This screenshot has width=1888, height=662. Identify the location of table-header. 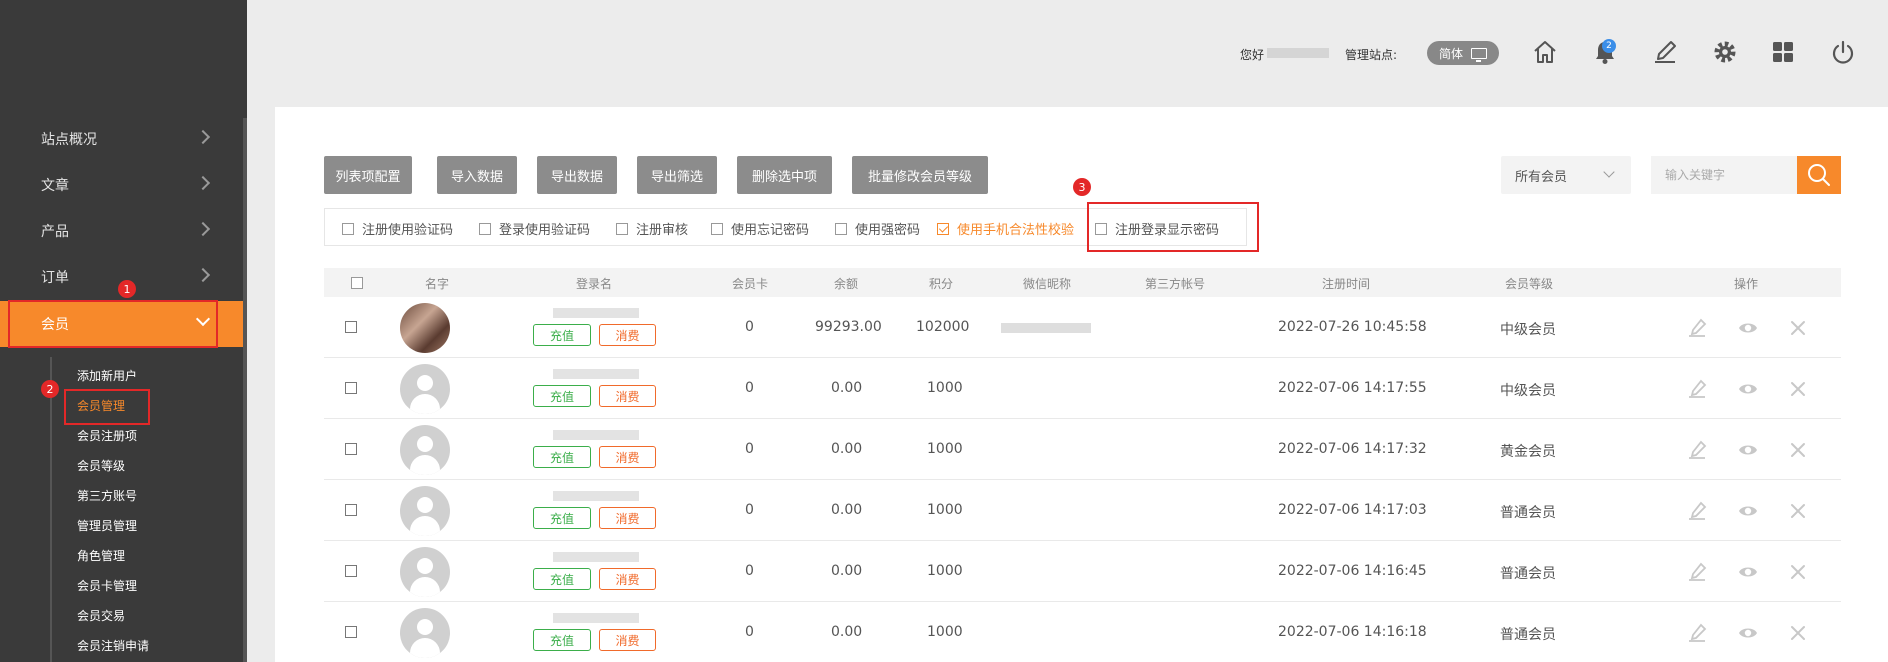
(1082, 282).